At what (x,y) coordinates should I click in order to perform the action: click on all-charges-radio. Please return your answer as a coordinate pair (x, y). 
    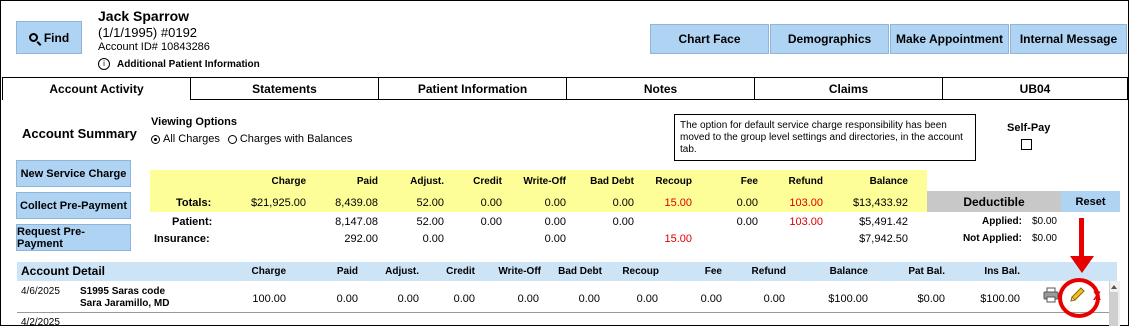
    Looking at the image, I should click on (155, 139).